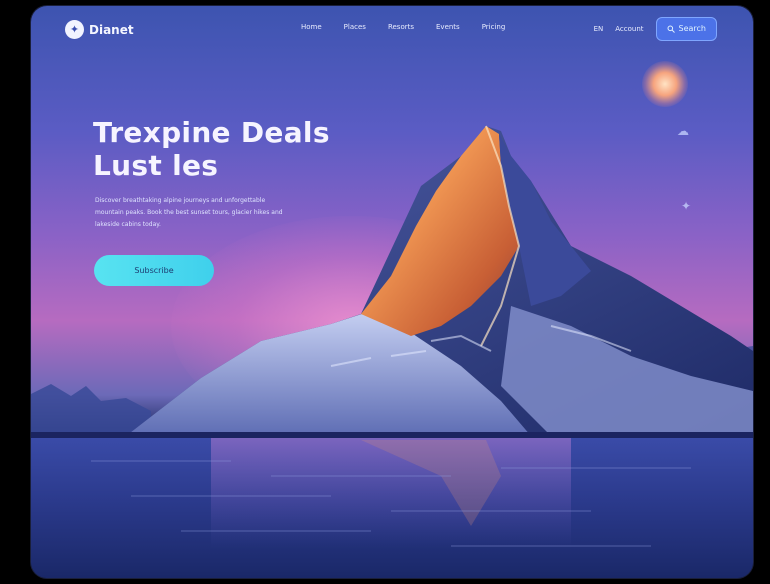 The height and width of the screenshot is (584, 770). What do you see at coordinates (494, 27) in the screenshot?
I see `nav-link-pricing: Pricing` at bounding box center [494, 27].